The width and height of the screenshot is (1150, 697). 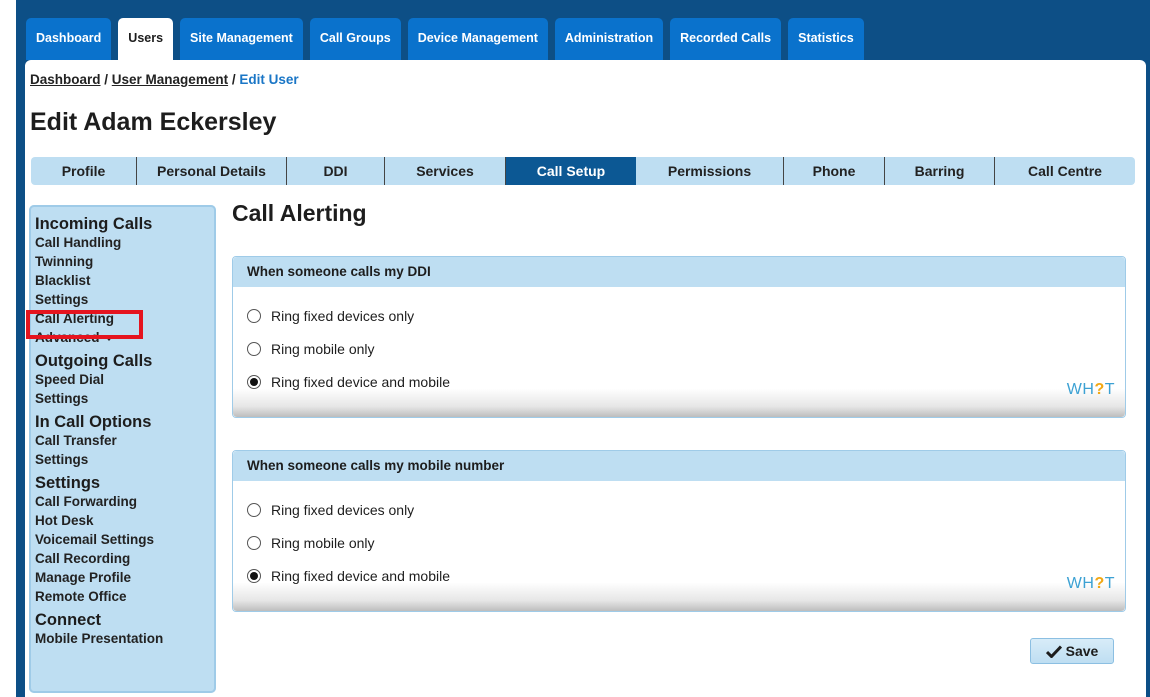 I want to click on nav-tab-users: Users, so click(x=146, y=39).